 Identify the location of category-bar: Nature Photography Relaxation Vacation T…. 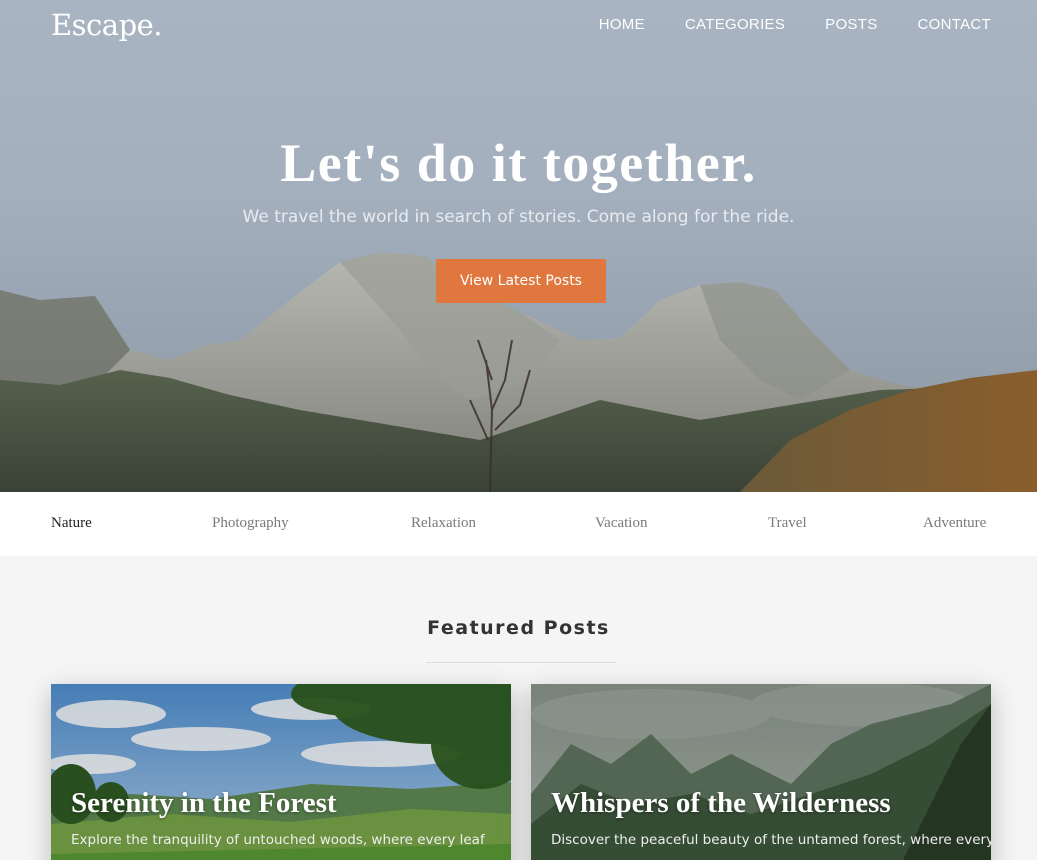
(518, 524).